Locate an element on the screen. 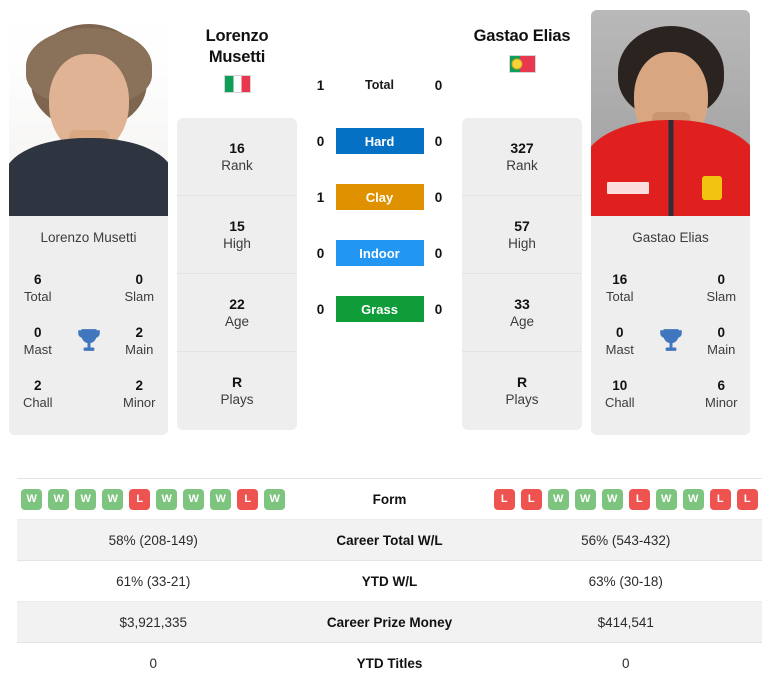 The width and height of the screenshot is (779, 699). right-form-cell: LLWWWLWWLL is located at coordinates (626, 499).